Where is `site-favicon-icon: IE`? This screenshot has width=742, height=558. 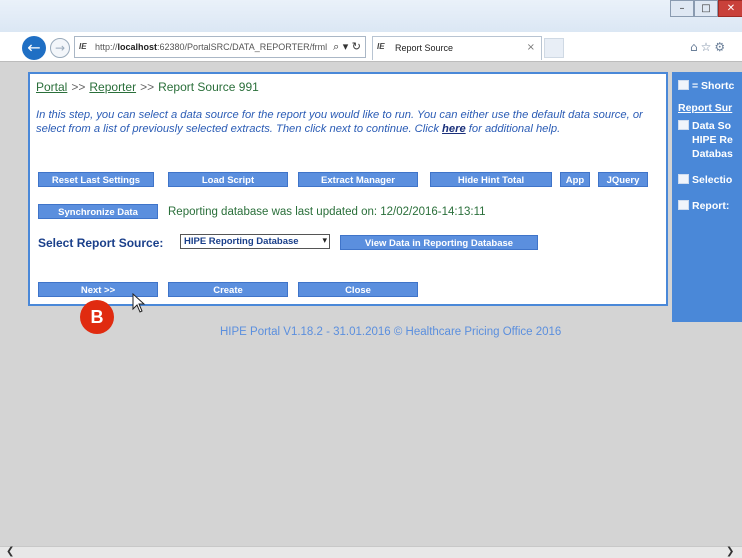
site-favicon-icon: IE is located at coordinates (83, 46).